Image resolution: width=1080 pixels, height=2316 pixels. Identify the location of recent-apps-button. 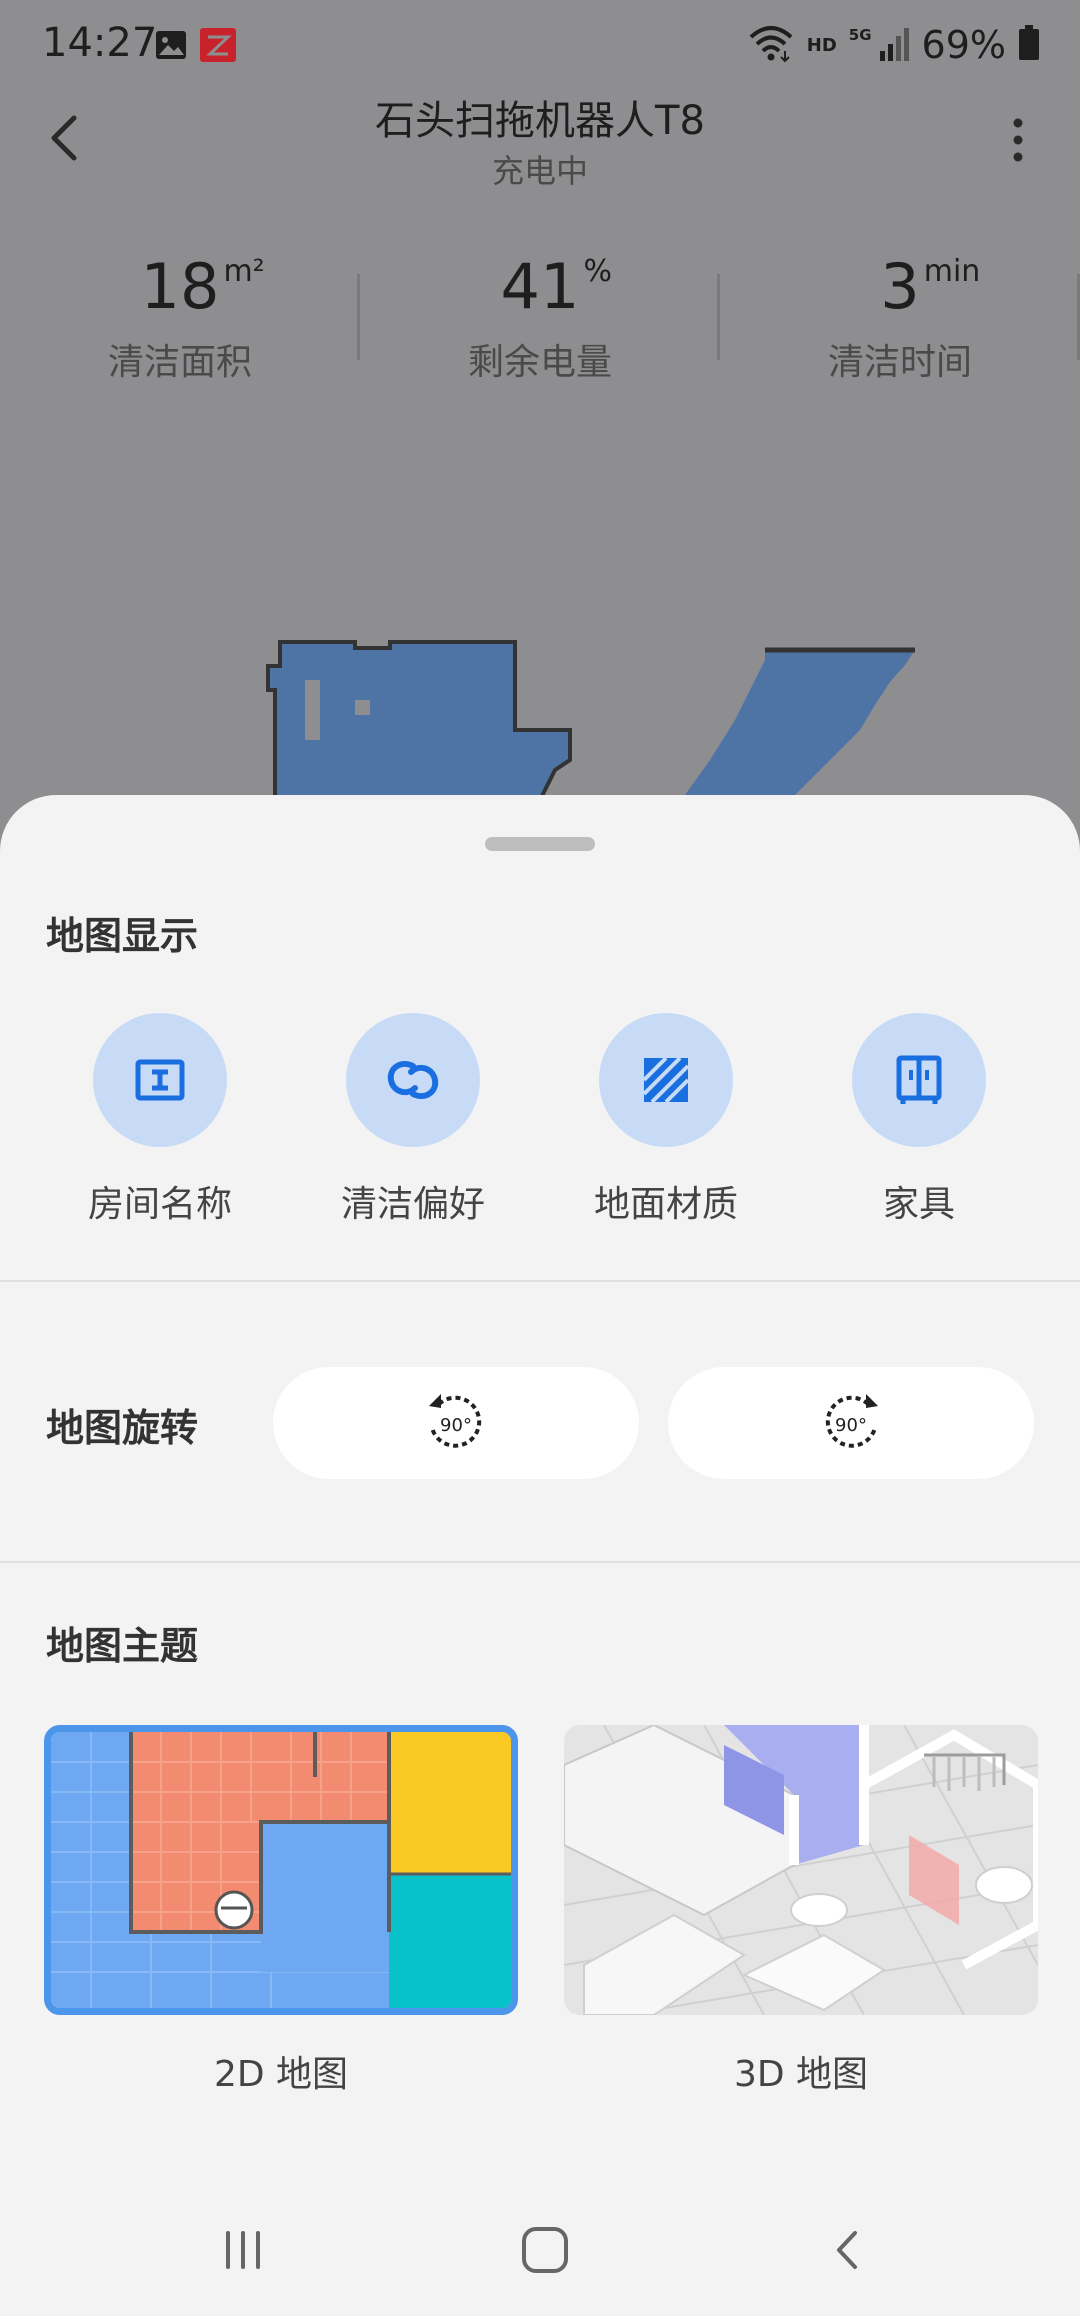
(243, 2250).